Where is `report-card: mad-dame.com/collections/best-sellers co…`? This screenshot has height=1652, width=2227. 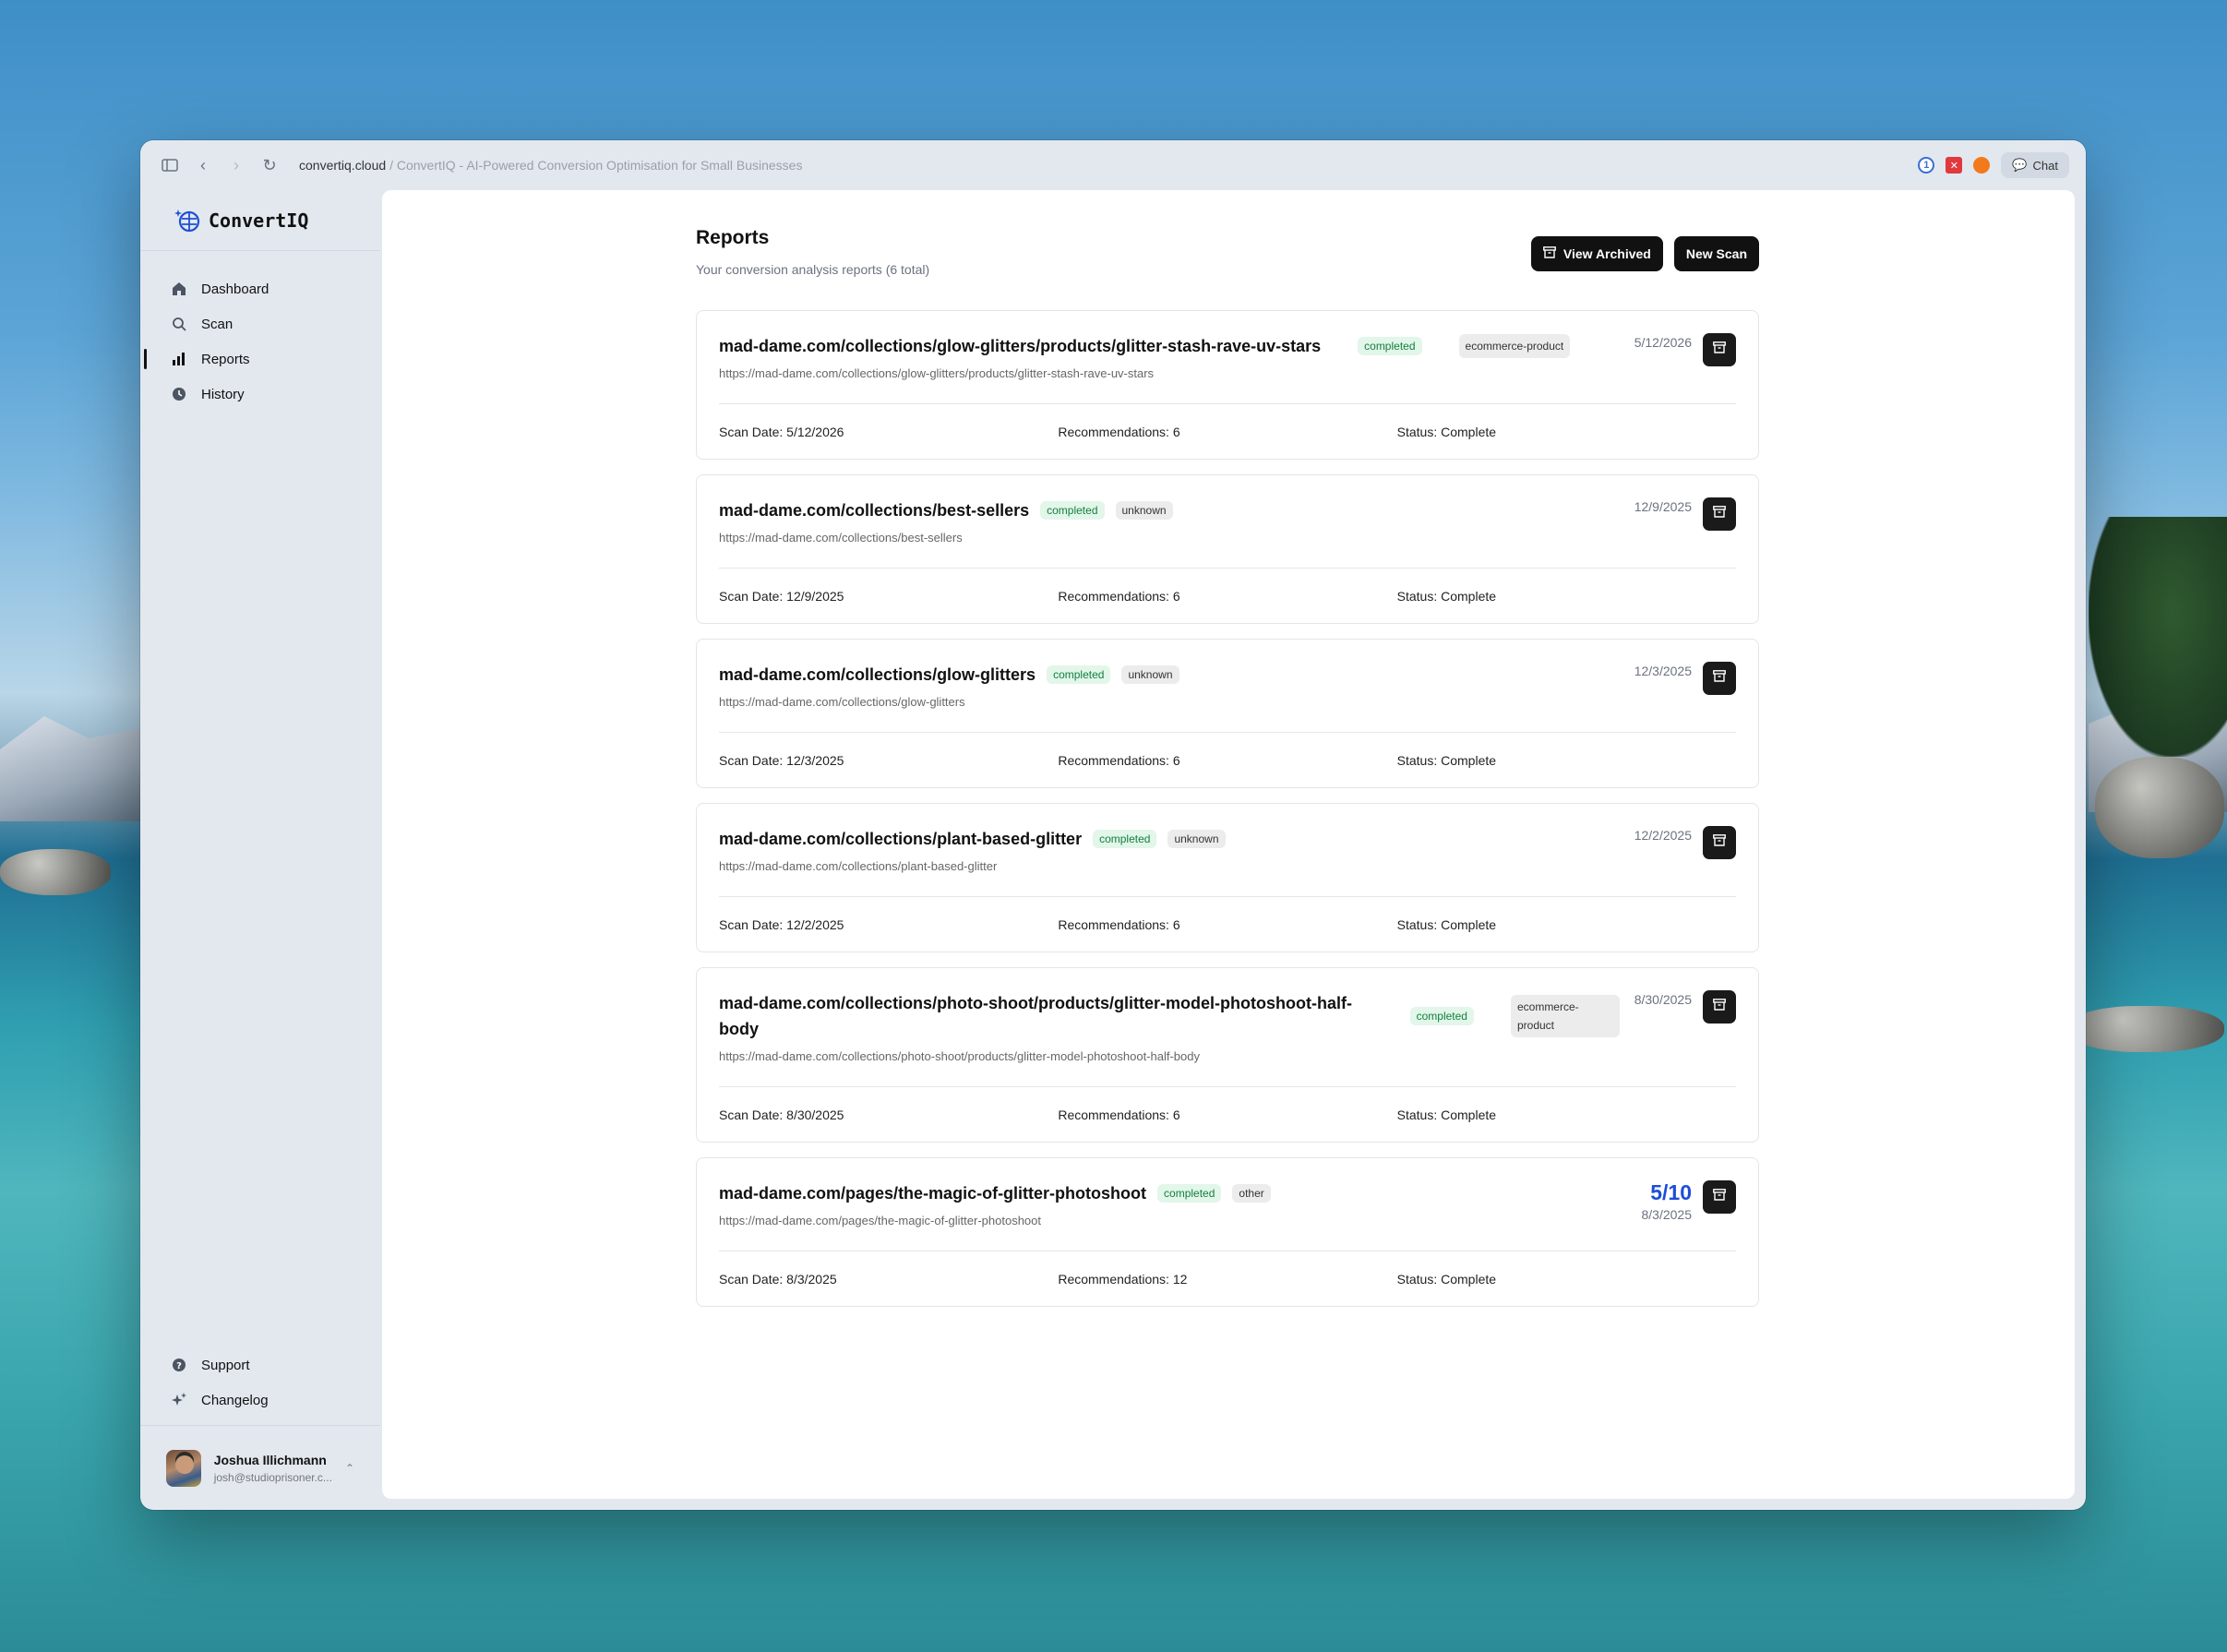 report-card: mad-dame.com/collections/best-sellers co… is located at coordinates (1227, 549).